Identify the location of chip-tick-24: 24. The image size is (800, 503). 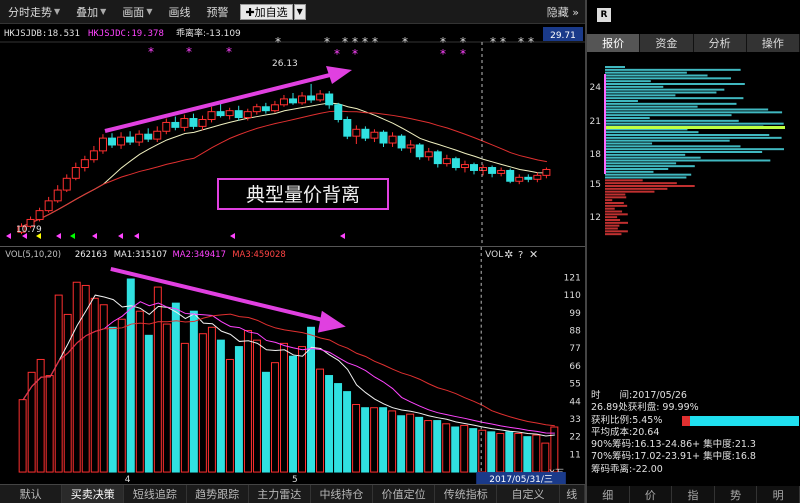
(596, 88).